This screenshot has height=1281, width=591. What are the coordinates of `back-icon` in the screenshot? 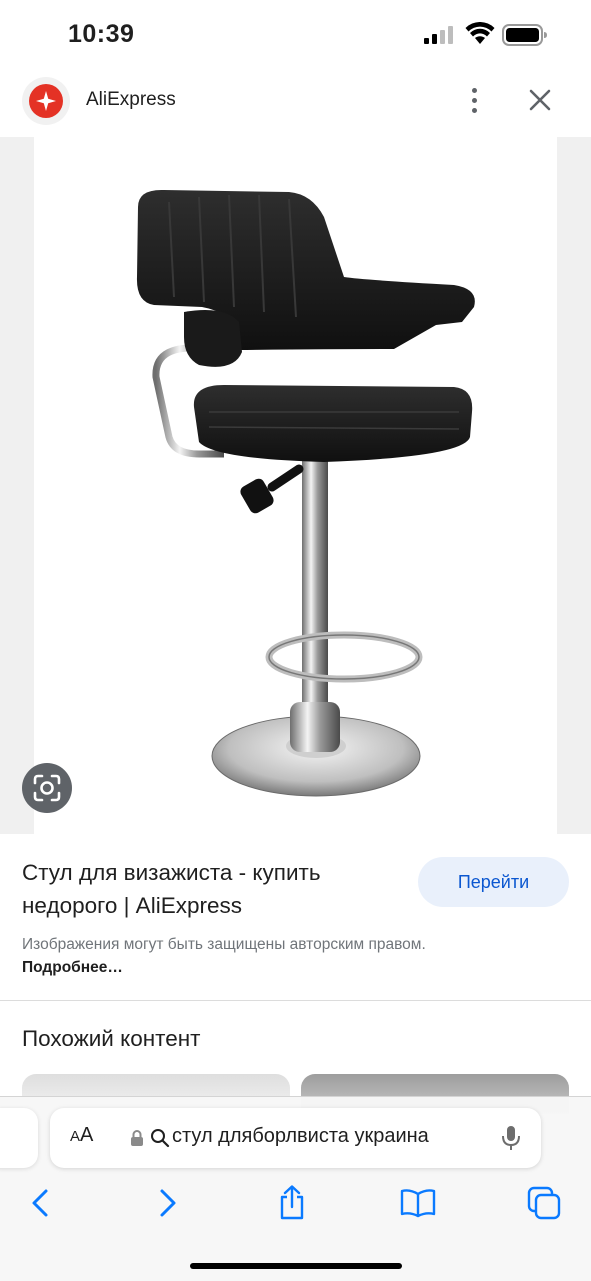 It's located at (40, 1203).